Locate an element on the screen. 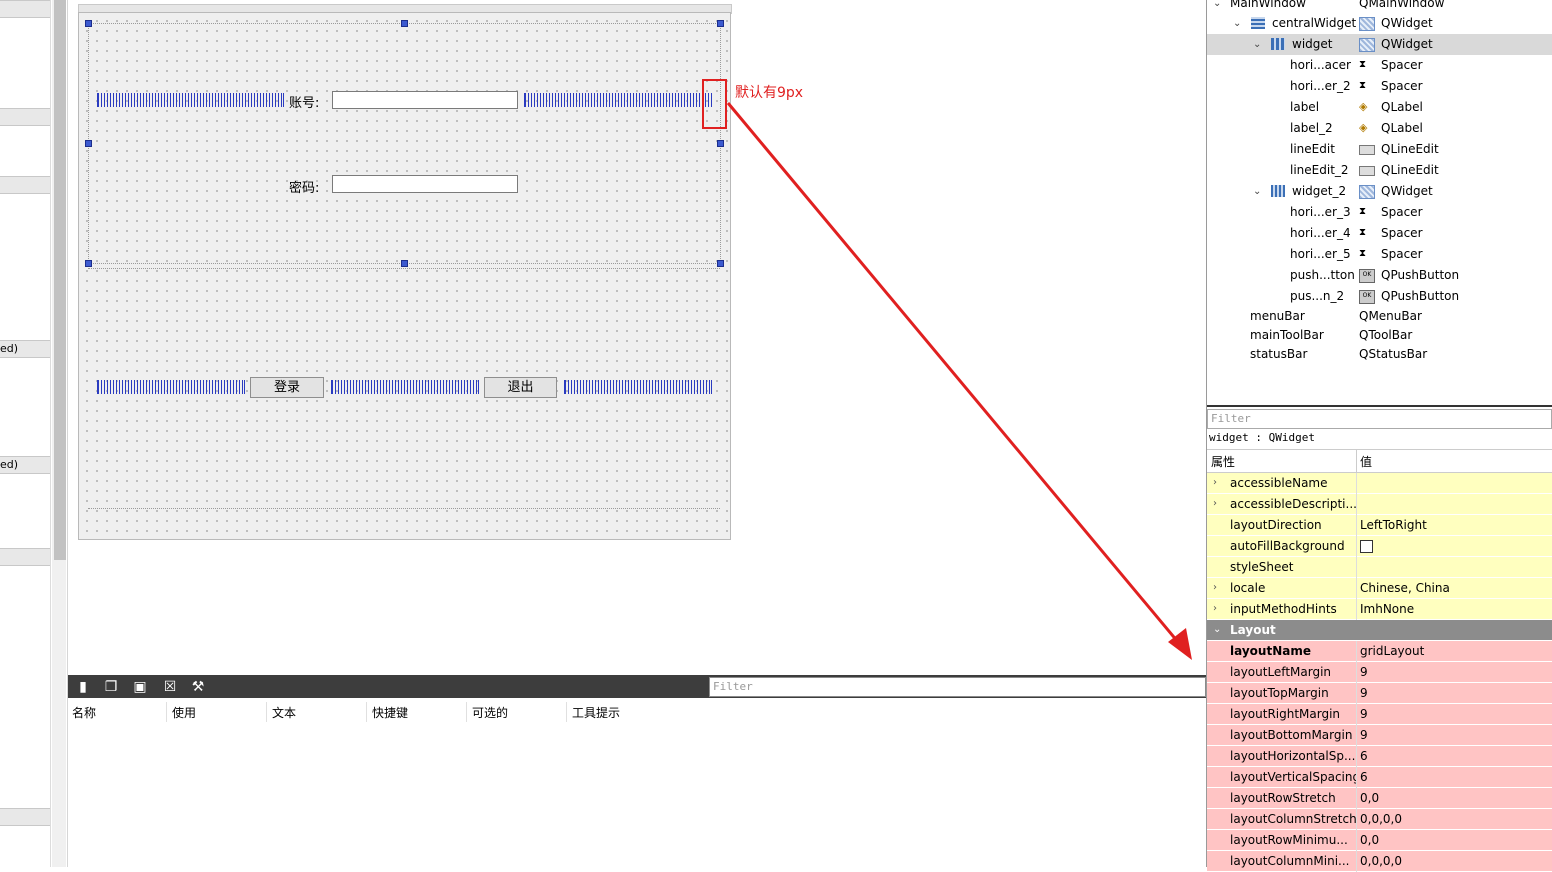  paste-action-icon: ▣ is located at coordinates (140, 687).